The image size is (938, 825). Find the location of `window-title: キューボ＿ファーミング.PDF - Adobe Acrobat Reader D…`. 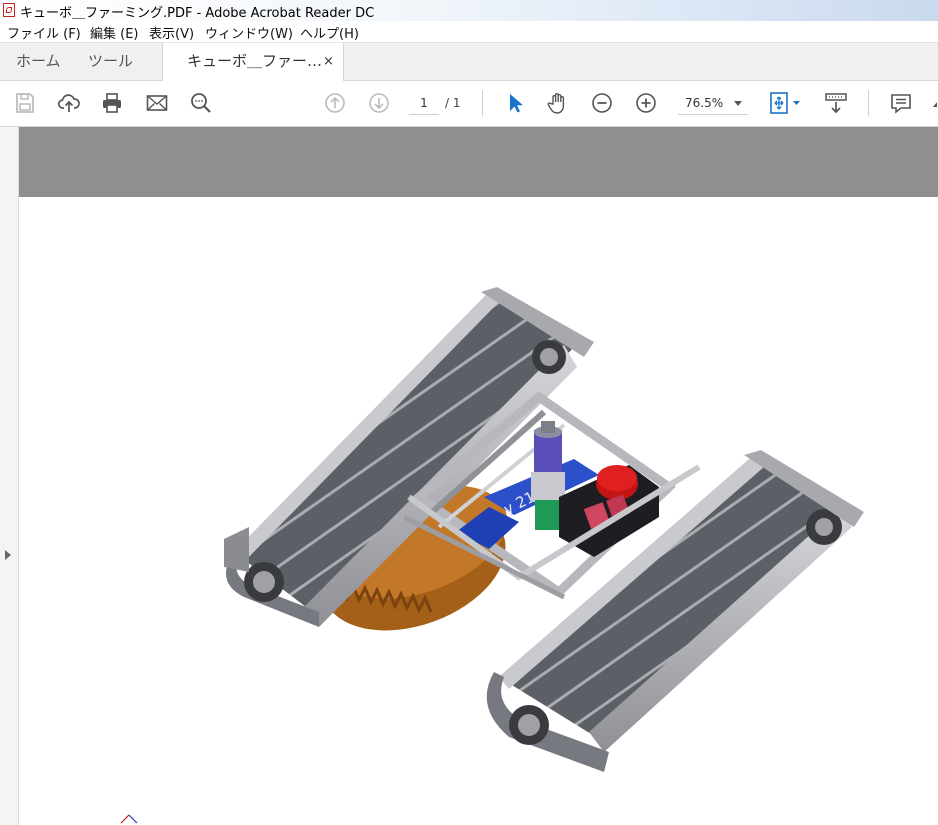

window-title: キューボ＿ファーミング.PDF - Adobe Acrobat Reader D… is located at coordinates (197, 13).